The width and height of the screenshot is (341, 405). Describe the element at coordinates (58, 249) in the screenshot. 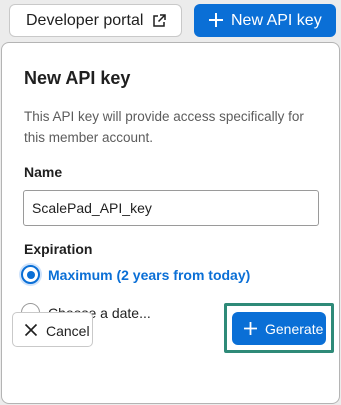

I see `expiration-label: Expiration` at that location.